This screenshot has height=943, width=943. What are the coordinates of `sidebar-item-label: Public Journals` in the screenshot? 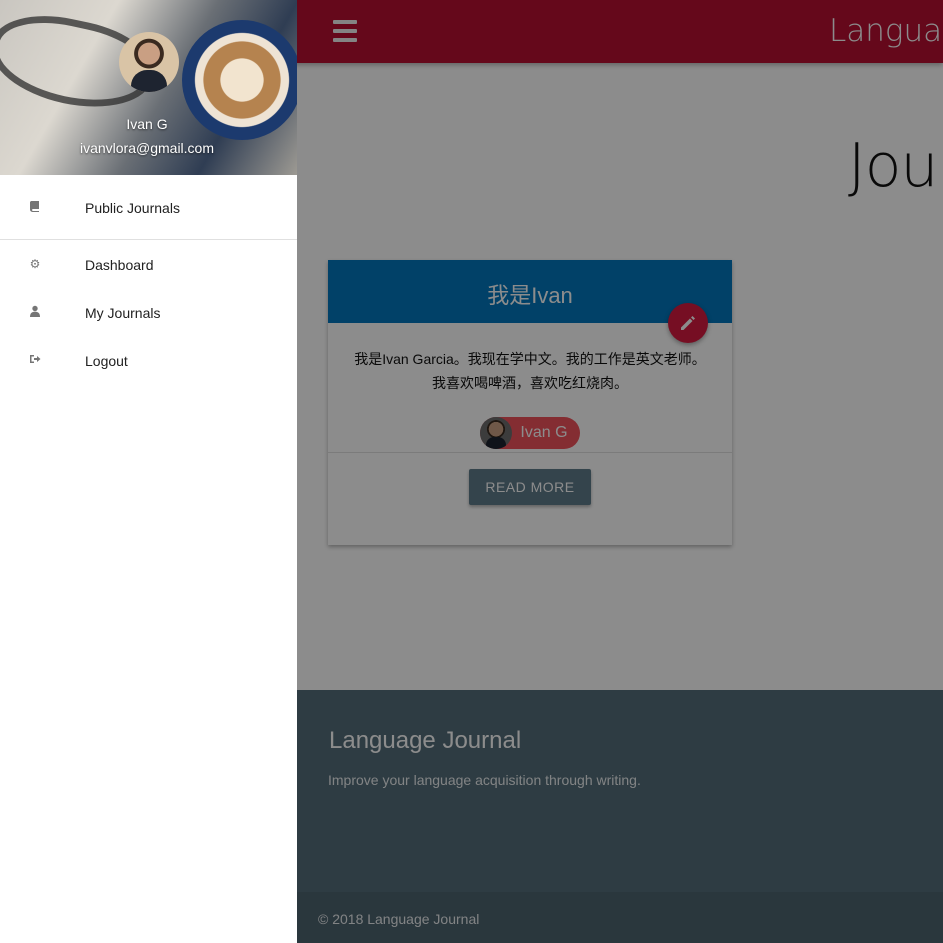 It's located at (132, 208).